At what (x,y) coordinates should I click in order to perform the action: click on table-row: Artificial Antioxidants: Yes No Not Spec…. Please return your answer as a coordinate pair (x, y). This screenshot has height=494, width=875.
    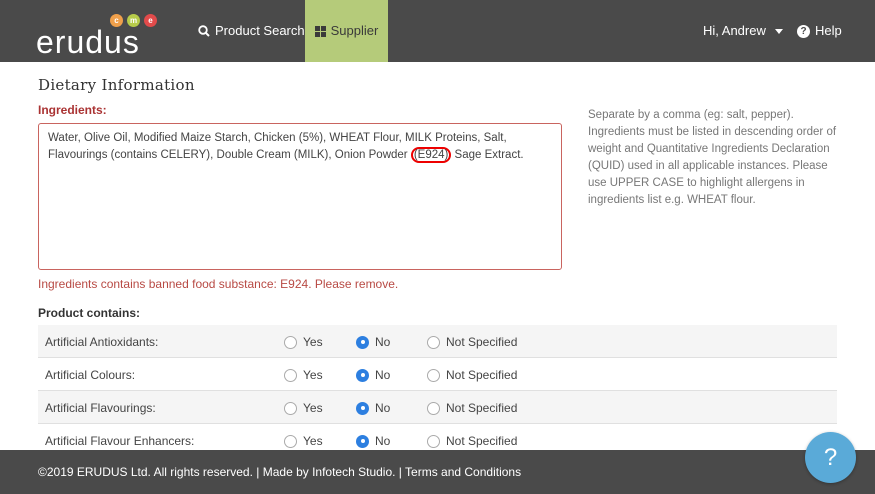
    Looking at the image, I should click on (437, 341).